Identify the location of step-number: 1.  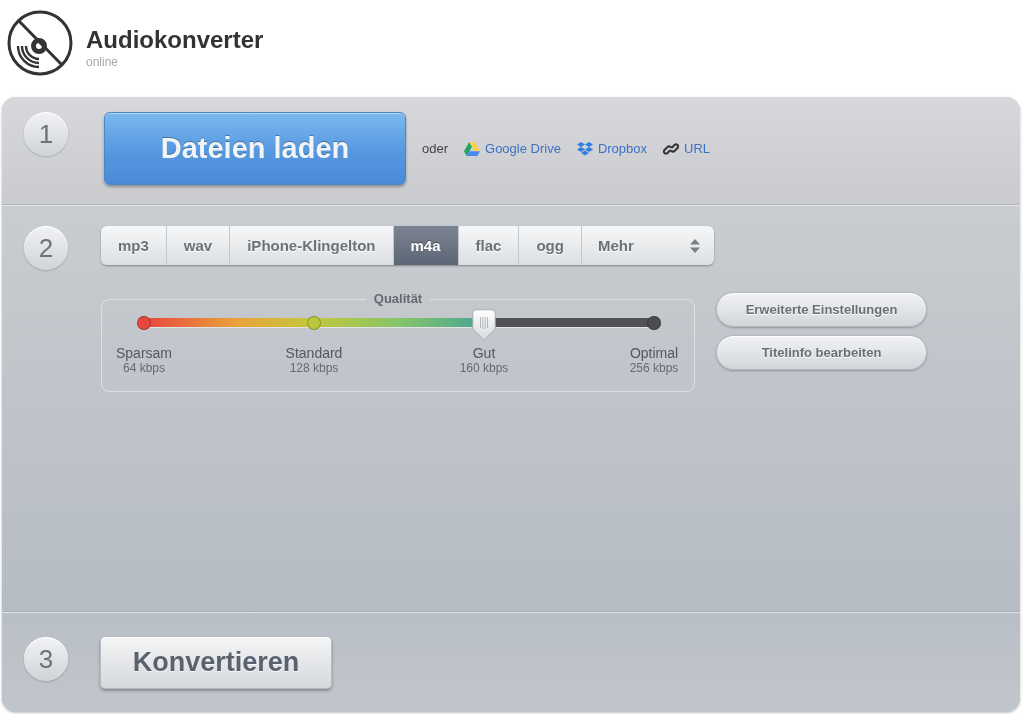
(46, 134).